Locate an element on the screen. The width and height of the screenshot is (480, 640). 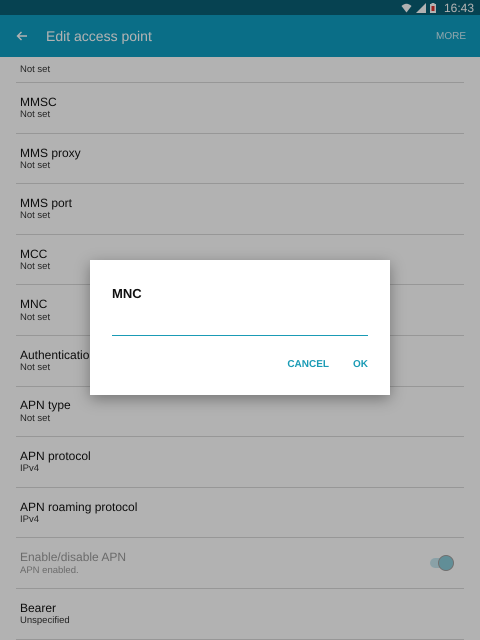
setting-value: APN enabled. is located at coordinates (49, 570).